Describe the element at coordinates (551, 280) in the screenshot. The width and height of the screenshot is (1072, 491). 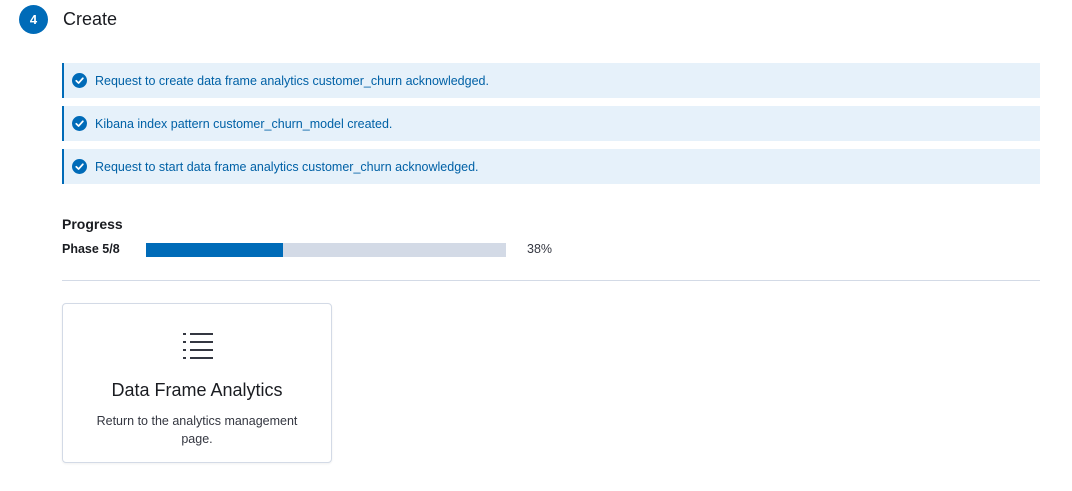
I see `divider` at that location.